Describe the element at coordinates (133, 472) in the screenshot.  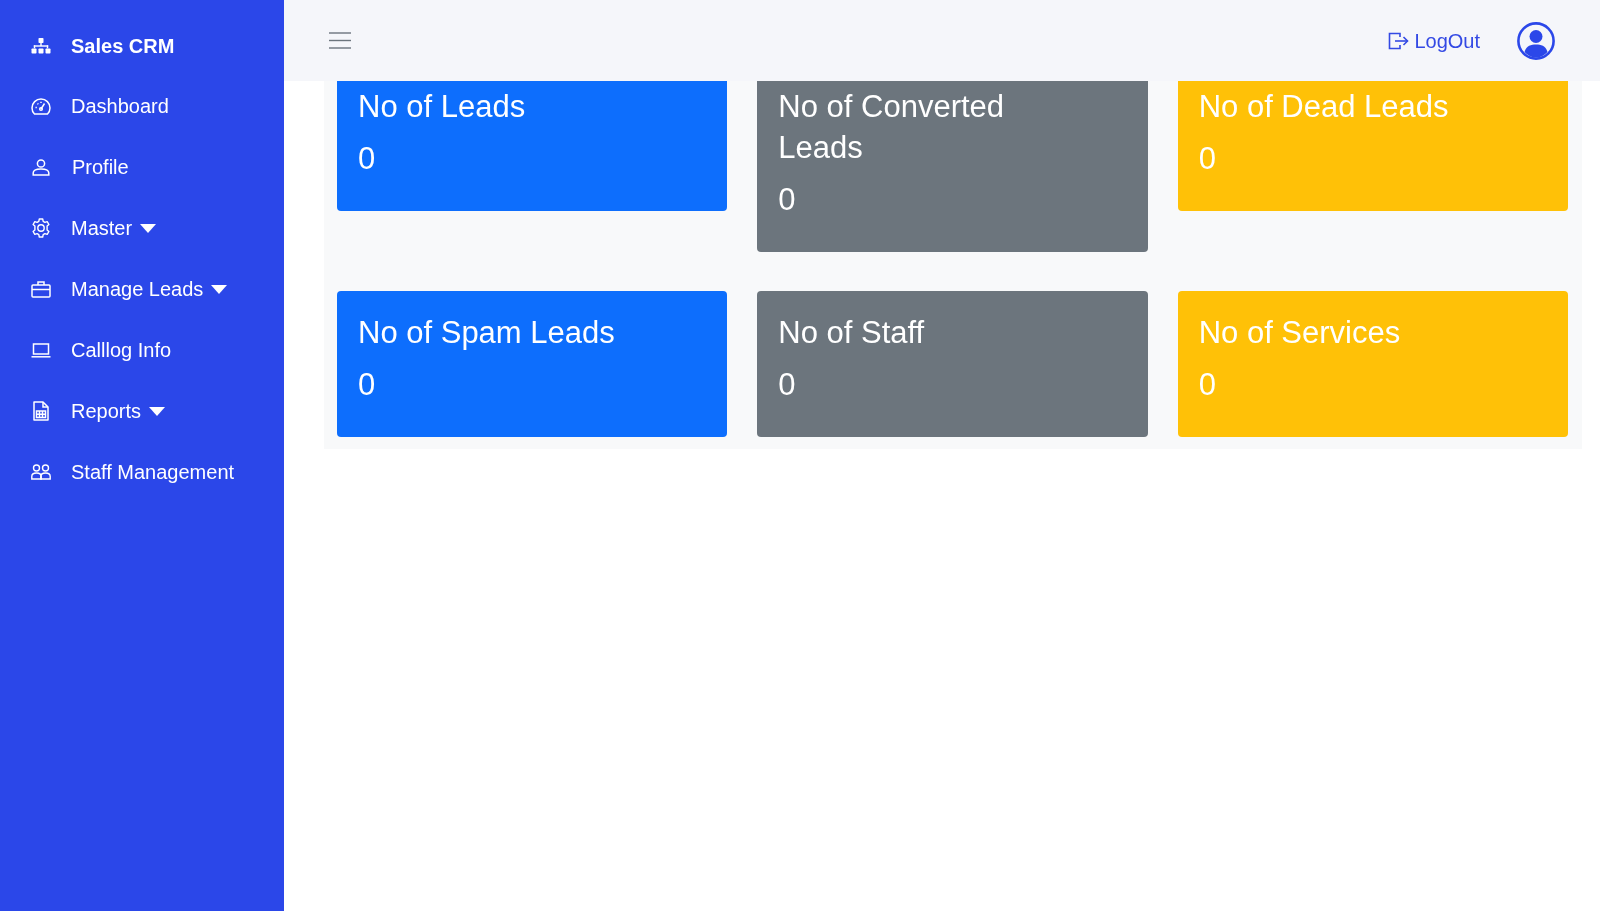
I see `sidebar-item: Staff Management` at that location.